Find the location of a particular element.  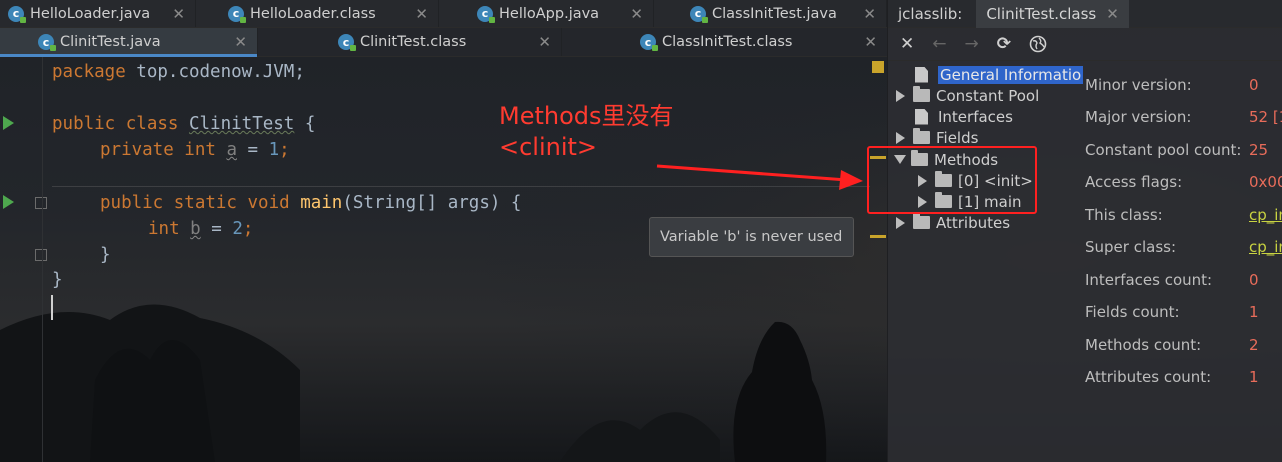

code-line-1: package top.codenow.JVM; is located at coordinates (178, 72).